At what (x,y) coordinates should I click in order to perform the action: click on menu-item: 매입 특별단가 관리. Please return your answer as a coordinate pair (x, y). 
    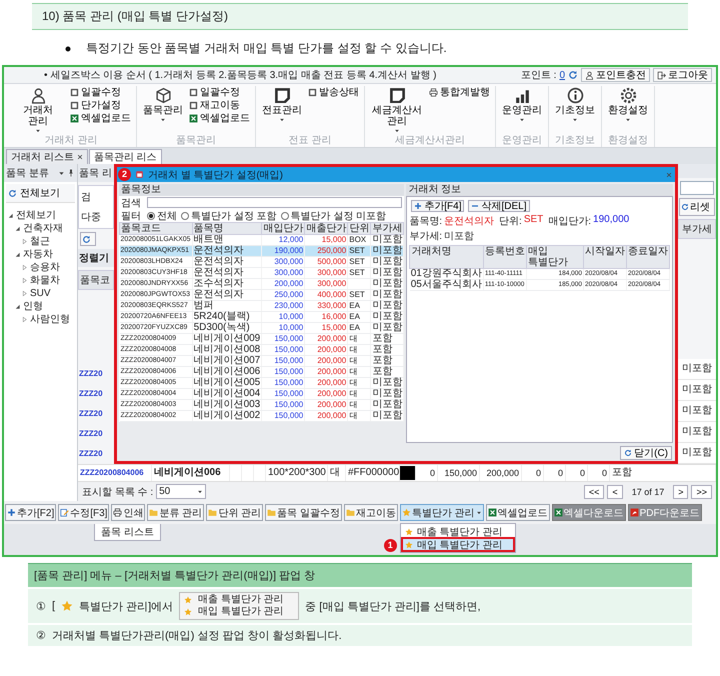
    Looking at the image, I should click on (458, 544).